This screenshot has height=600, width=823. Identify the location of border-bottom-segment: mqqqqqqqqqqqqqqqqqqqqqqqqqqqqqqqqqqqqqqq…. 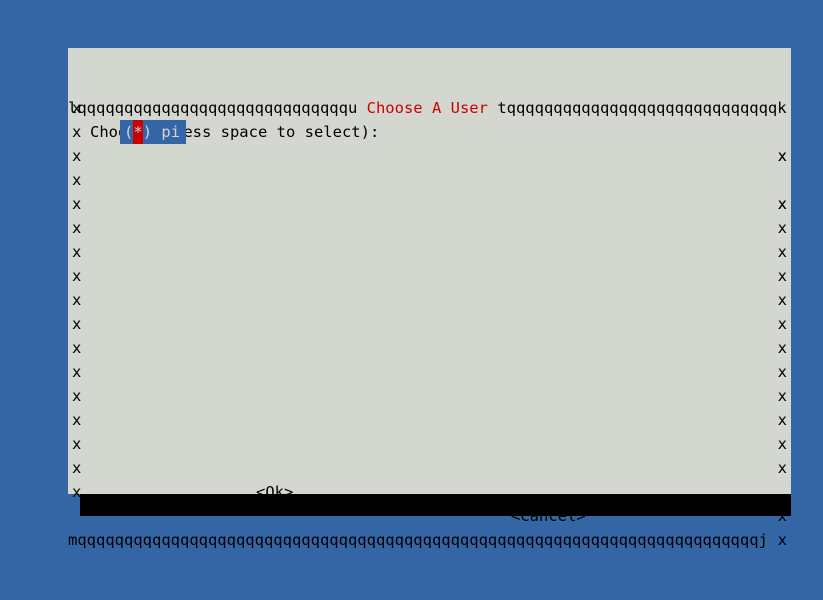
(418, 540).